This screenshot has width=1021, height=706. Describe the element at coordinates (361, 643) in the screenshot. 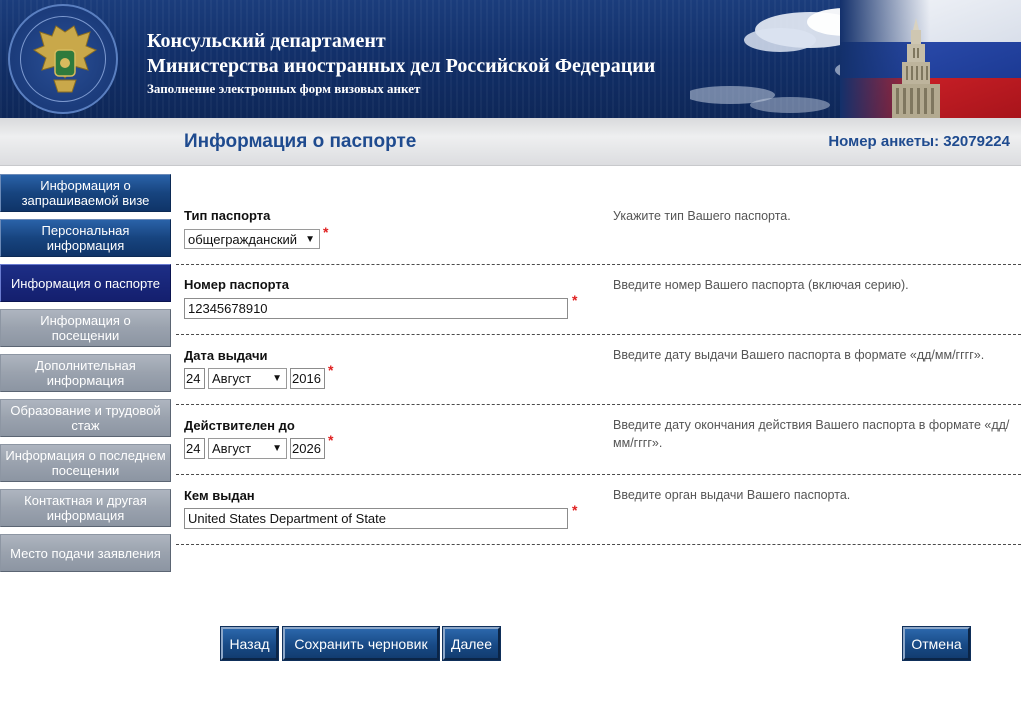

I see `save-draft-button: Сохранить черновик` at that location.